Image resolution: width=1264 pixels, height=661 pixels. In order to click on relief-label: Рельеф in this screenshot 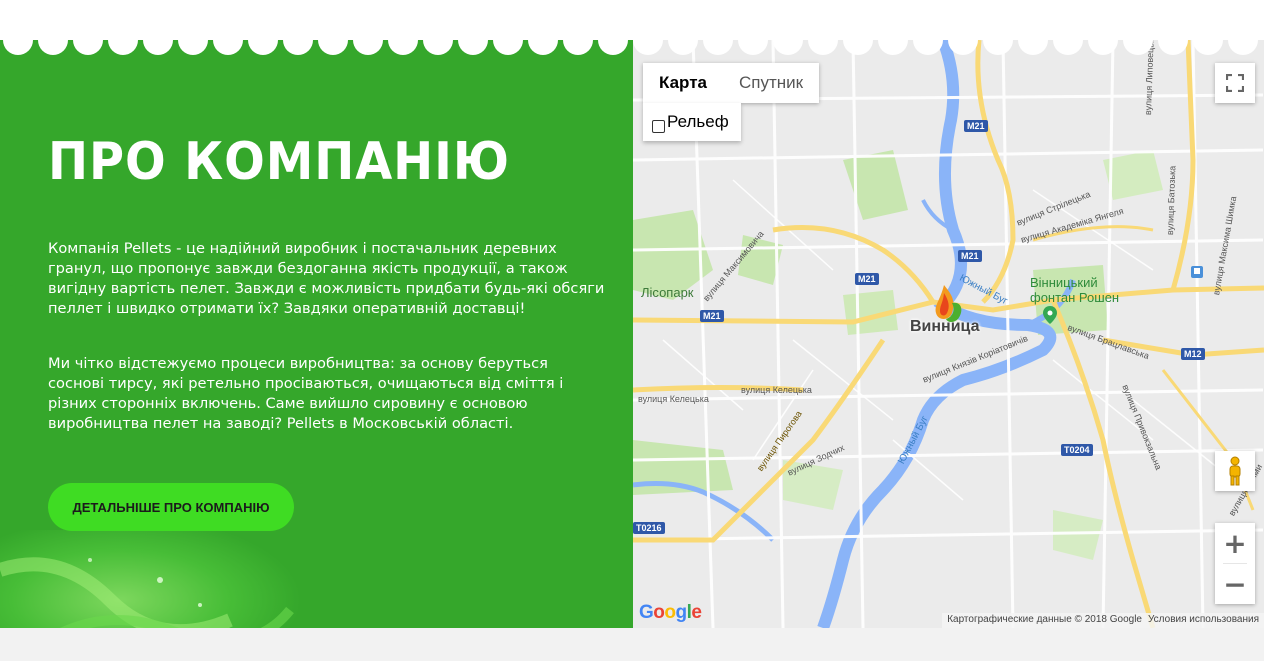, I will do `click(698, 121)`.